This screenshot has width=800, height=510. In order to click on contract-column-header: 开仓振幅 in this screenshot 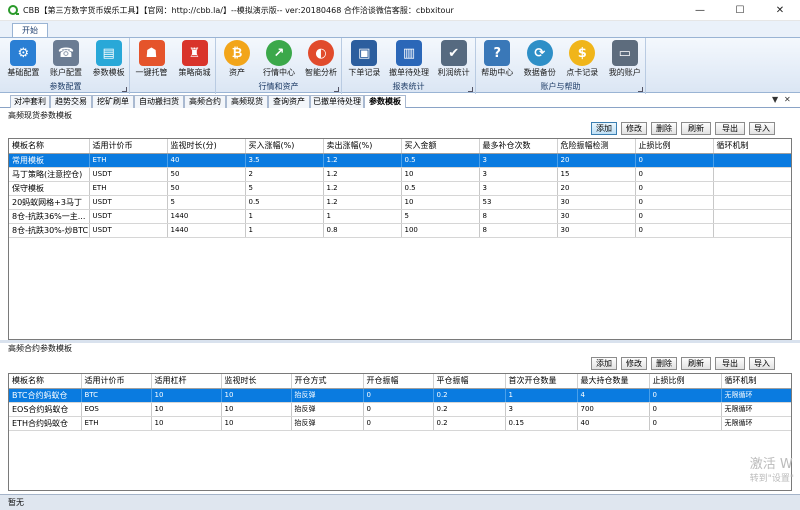, I will do `click(398, 381)`.